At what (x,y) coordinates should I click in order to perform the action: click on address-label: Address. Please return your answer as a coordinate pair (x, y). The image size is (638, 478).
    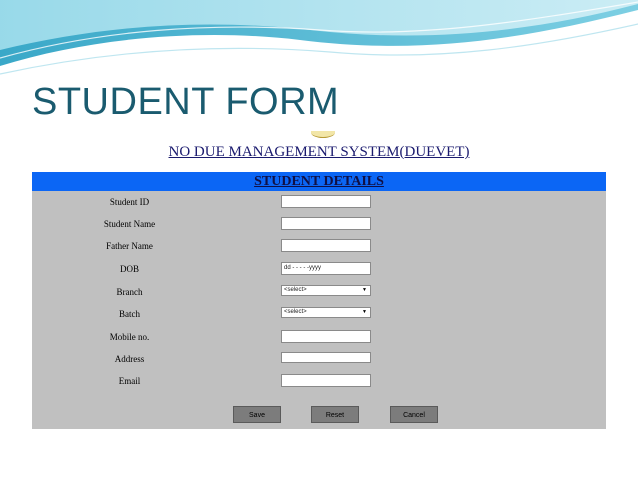
    Looking at the image, I should click on (129, 359).